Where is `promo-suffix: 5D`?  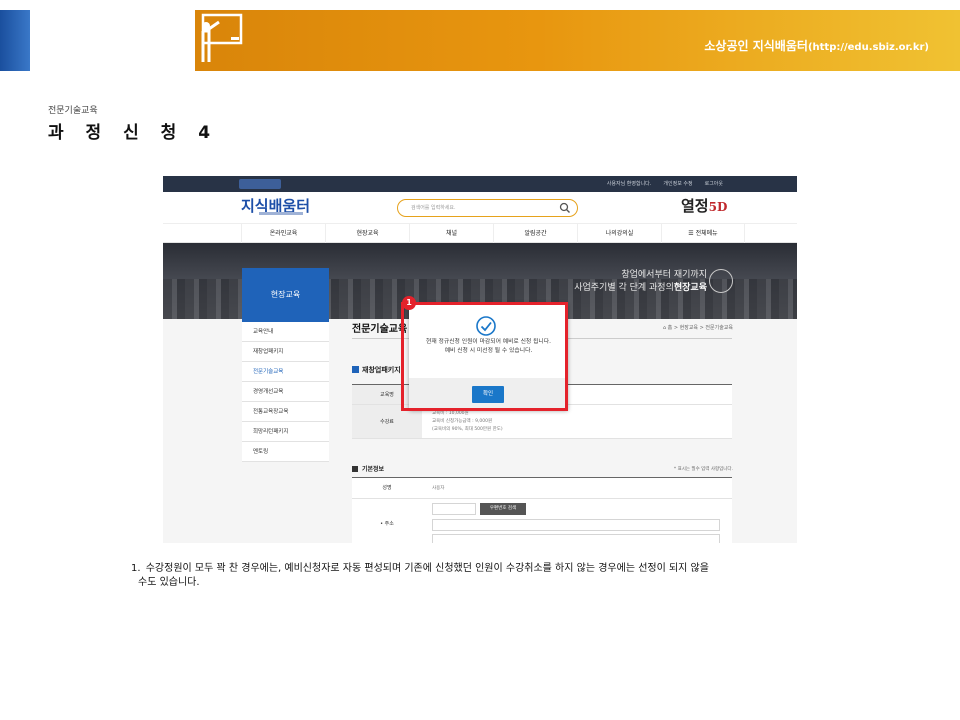 promo-suffix: 5D is located at coordinates (718, 207).